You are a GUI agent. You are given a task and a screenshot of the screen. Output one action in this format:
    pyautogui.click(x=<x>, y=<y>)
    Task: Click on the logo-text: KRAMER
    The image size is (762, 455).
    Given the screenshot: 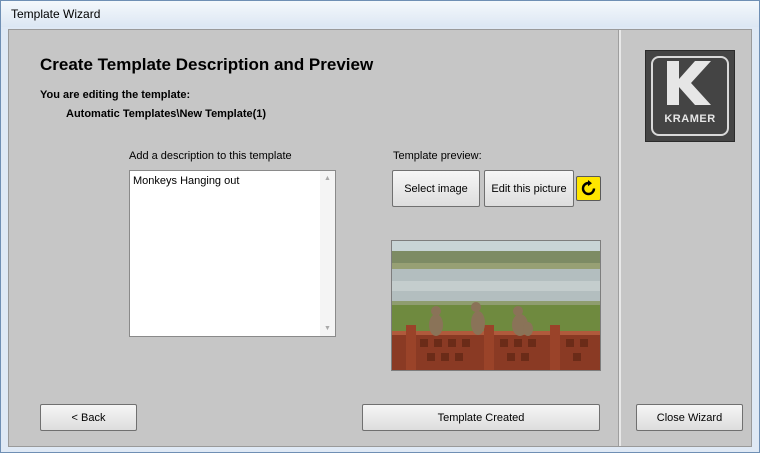 What is the action you would take?
    pyautogui.click(x=690, y=119)
    